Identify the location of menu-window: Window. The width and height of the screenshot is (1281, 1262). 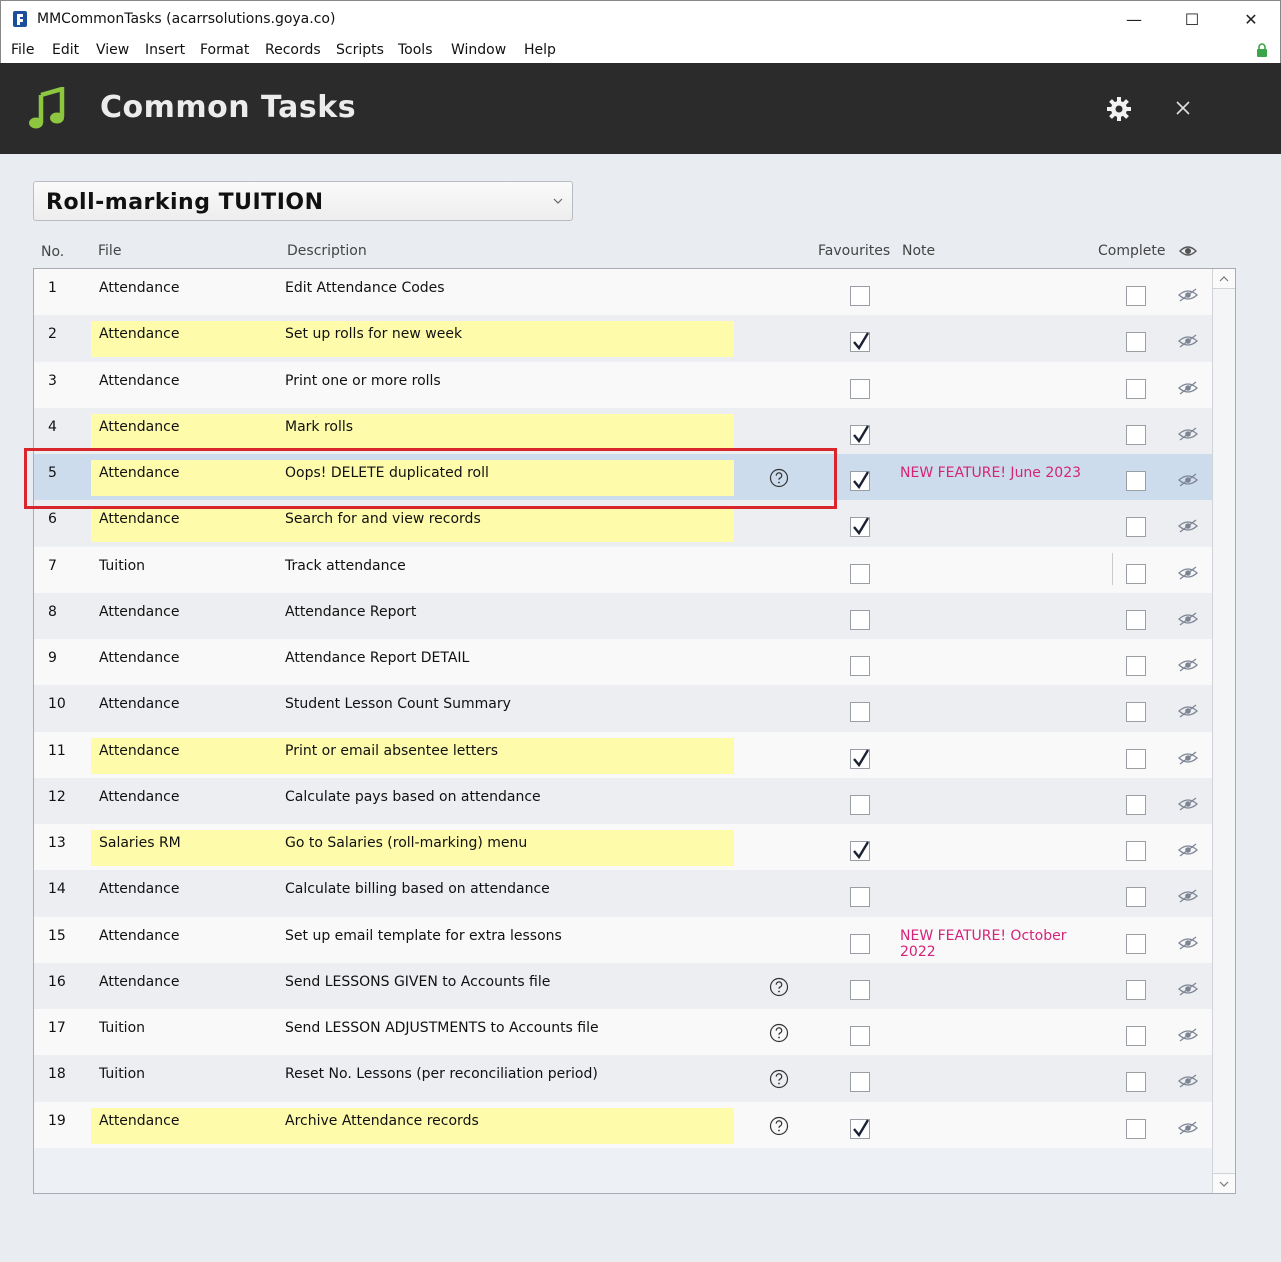
(478, 50).